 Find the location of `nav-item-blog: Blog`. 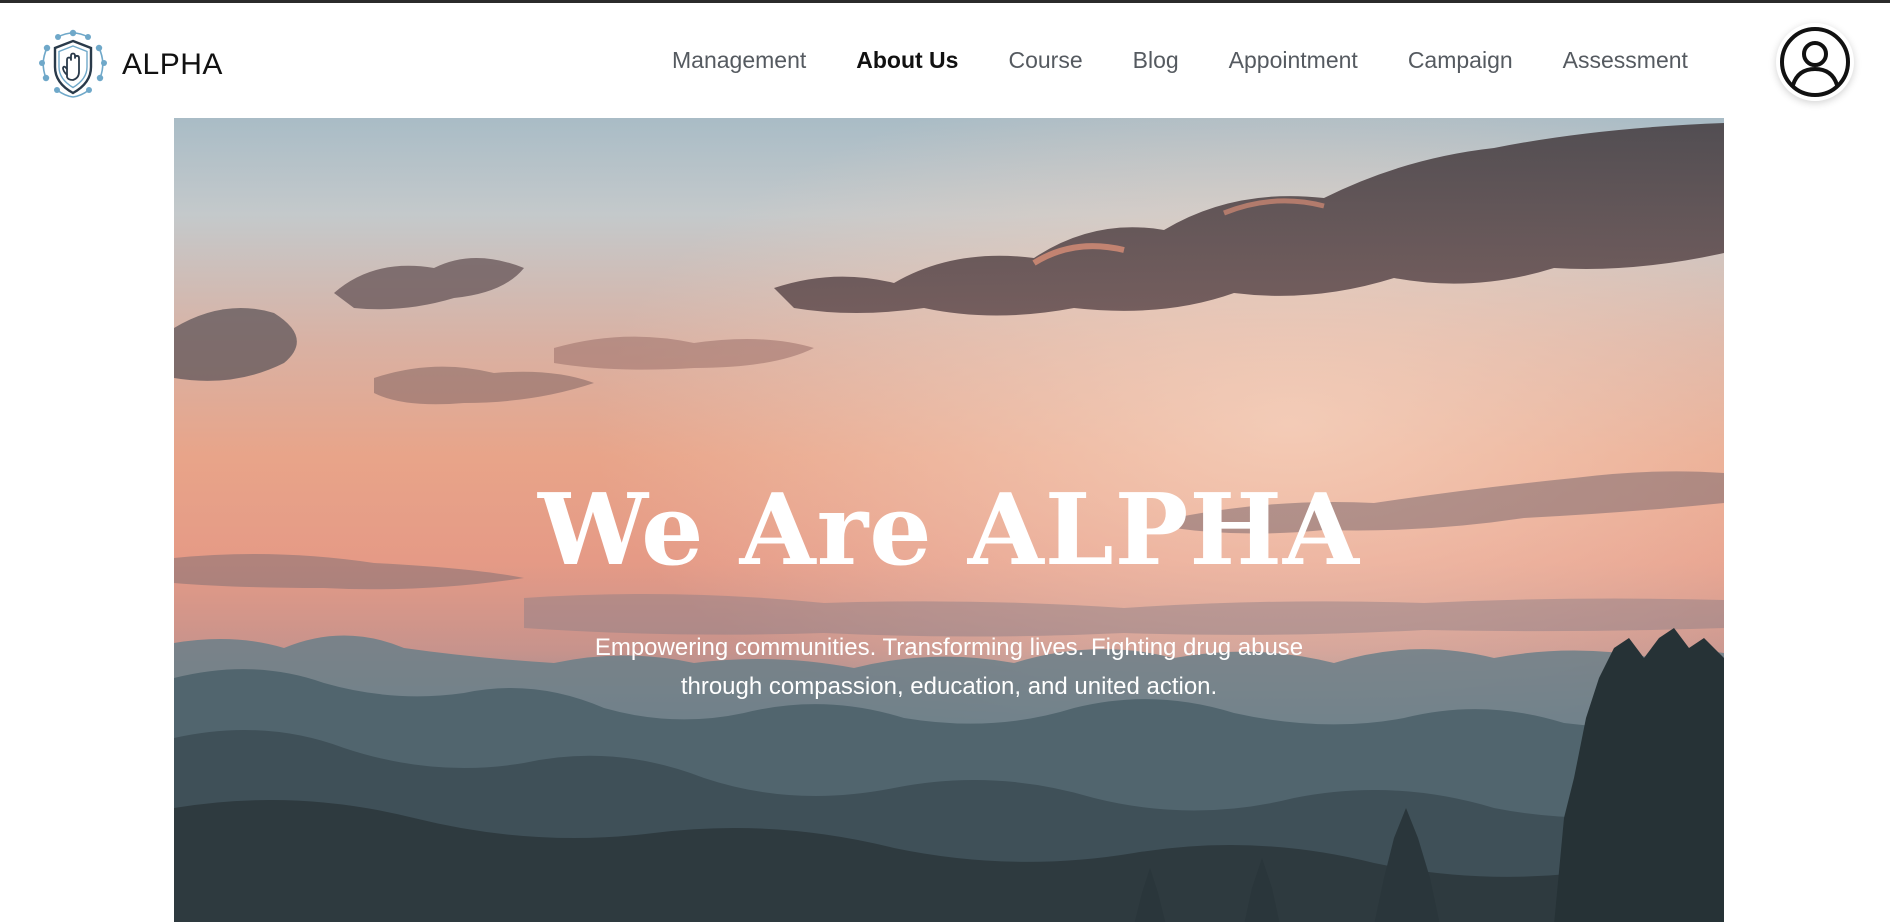

nav-item-blog: Blog is located at coordinates (1156, 60).